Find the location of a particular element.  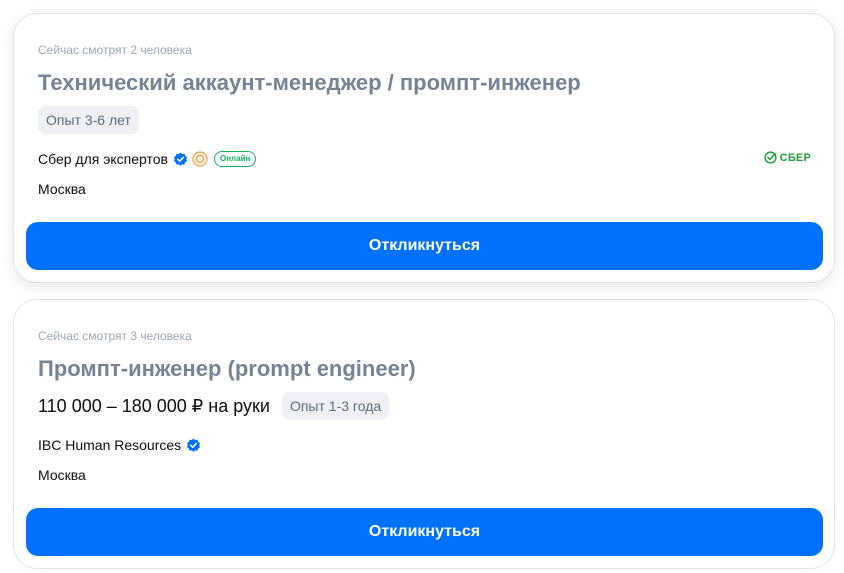

sber-logo-icon is located at coordinates (770, 157).